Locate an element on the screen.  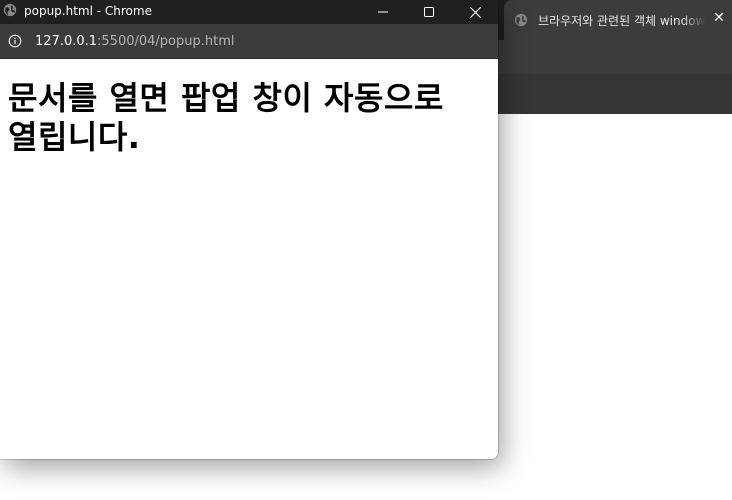
maximize-button is located at coordinates (429, 12).